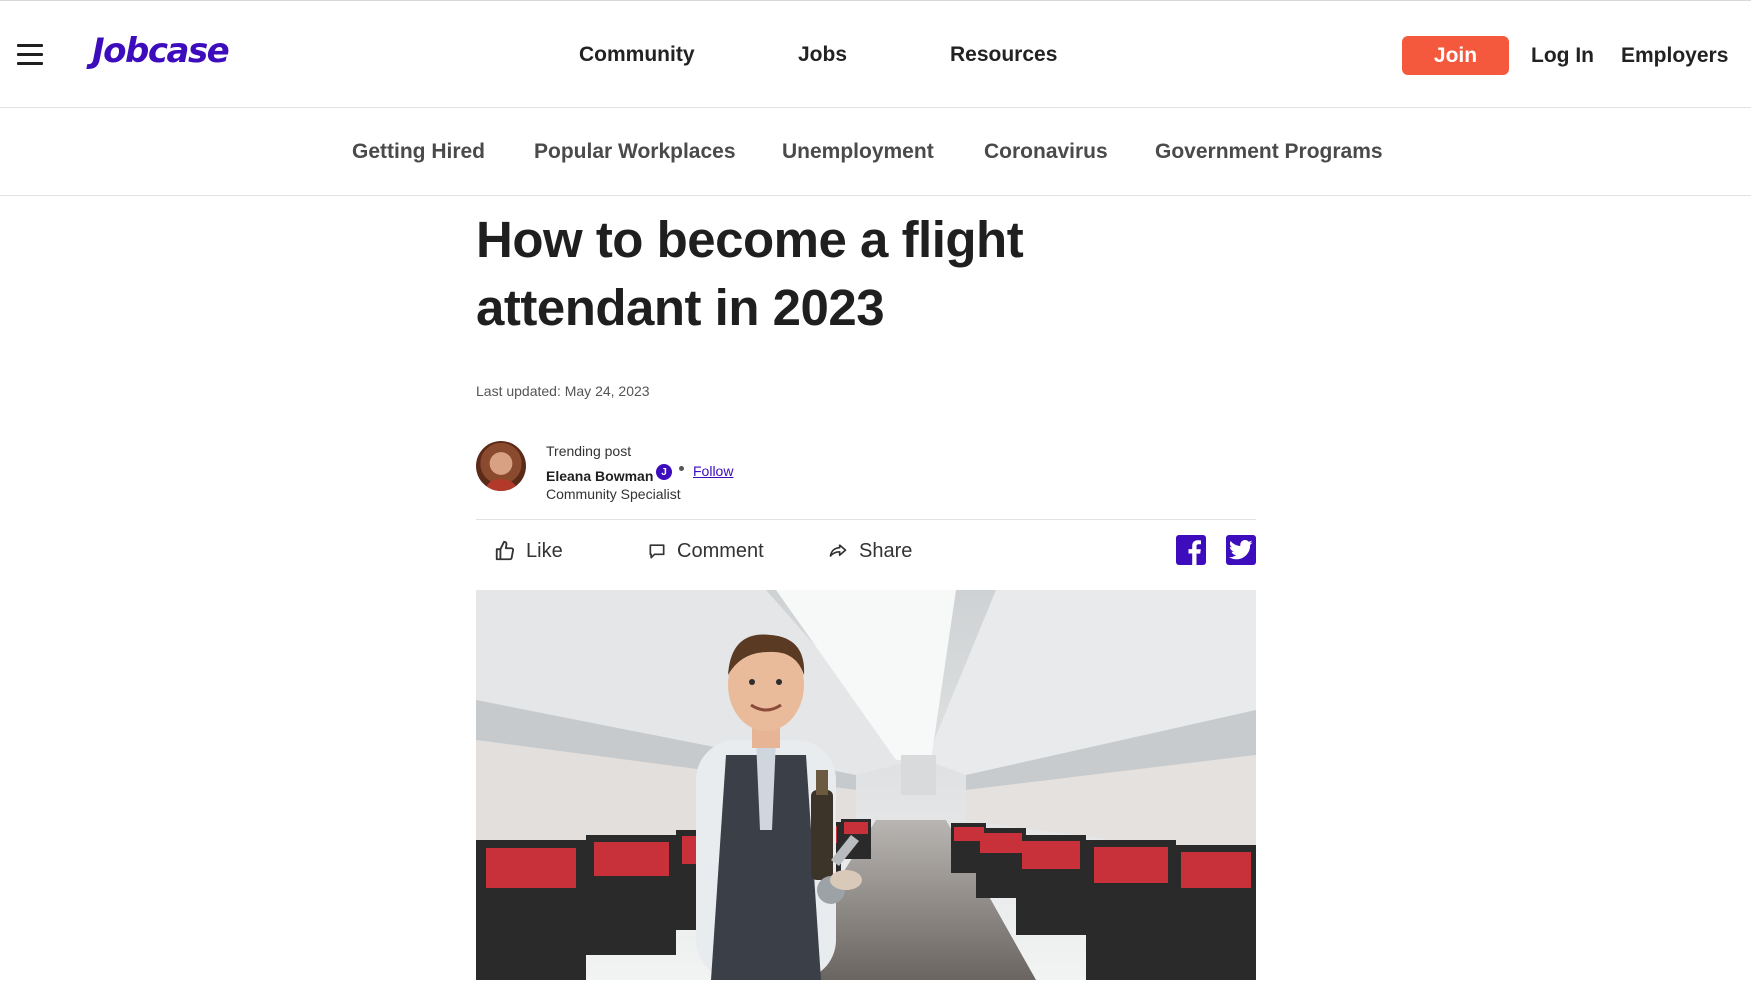 The width and height of the screenshot is (1751, 983). What do you see at coordinates (1674, 56) in the screenshot?
I see `employers-link: Employers` at bounding box center [1674, 56].